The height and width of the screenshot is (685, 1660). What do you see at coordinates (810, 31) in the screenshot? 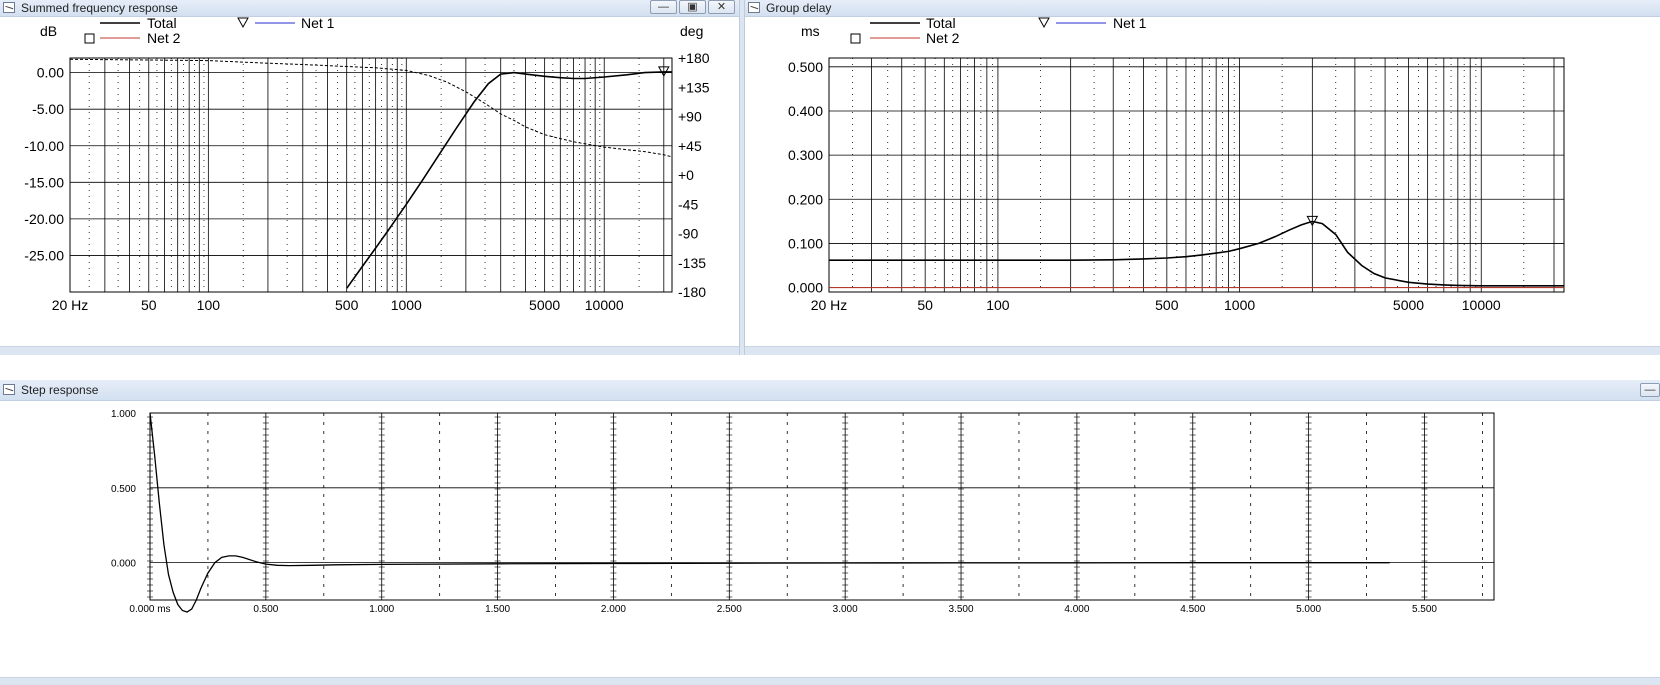
I see `gd-ylabel: ms` at bounding box center [810, 31].